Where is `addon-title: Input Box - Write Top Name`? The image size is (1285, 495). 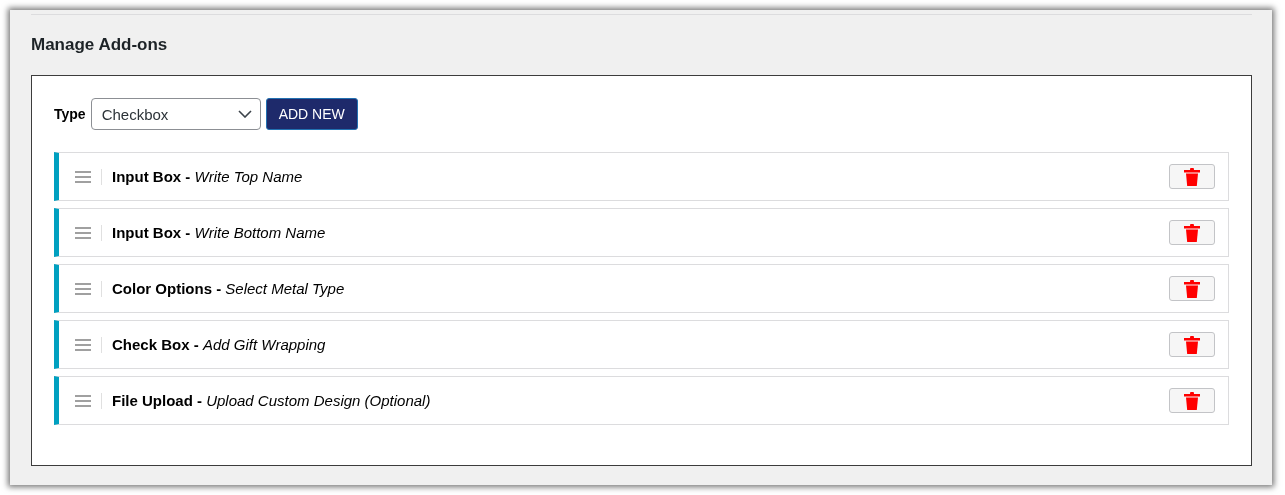 addon-title: Input Box - Write Top Name is located at coordinates (208, 176).